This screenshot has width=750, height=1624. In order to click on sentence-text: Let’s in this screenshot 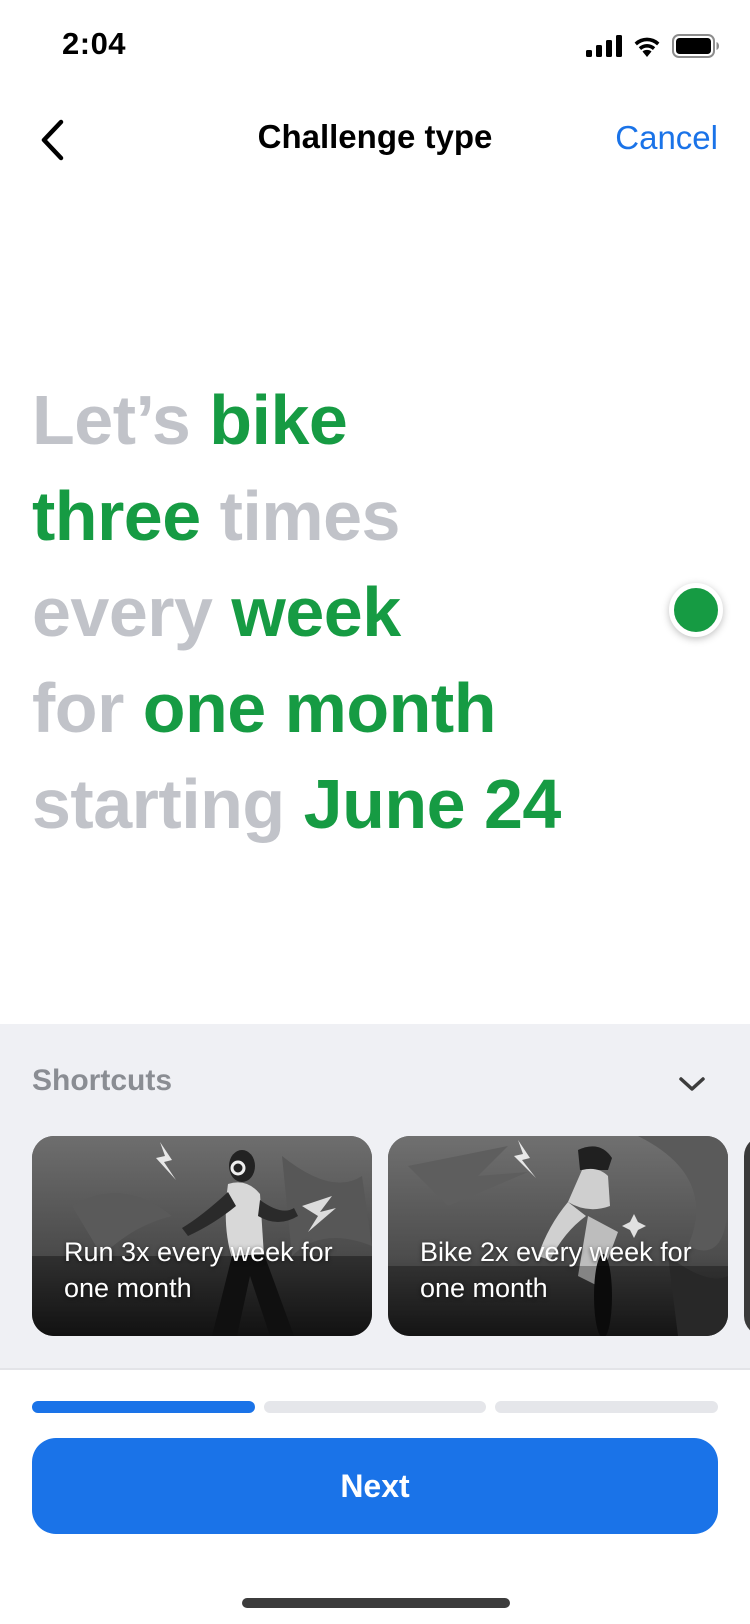, I will do `click(121, 420)`.